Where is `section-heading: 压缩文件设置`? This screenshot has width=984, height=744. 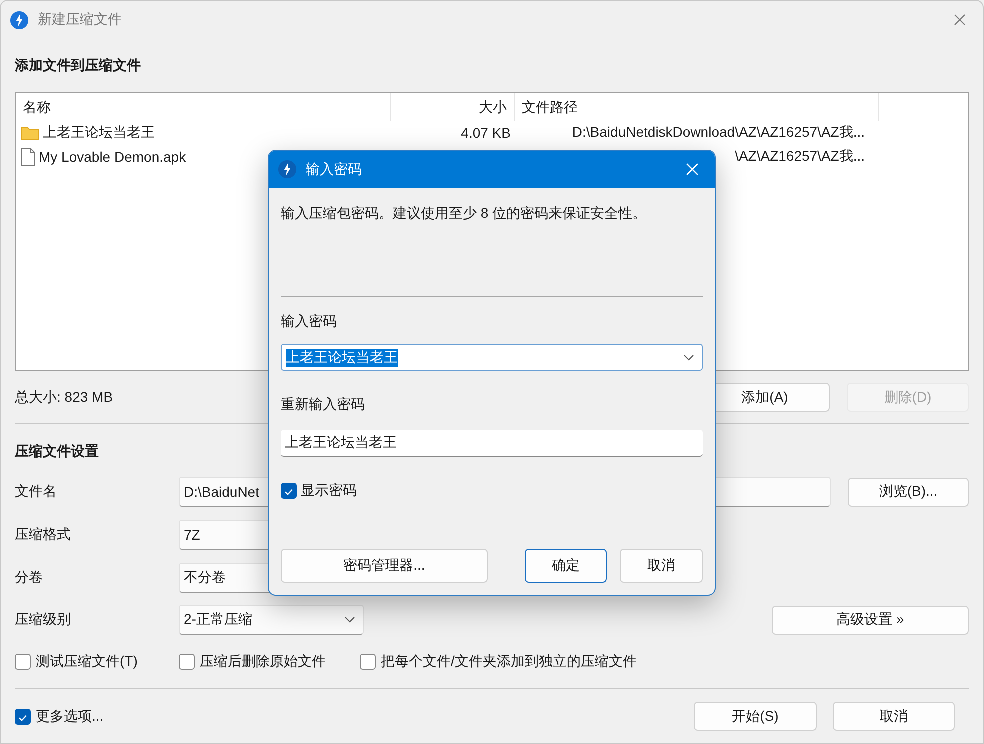
section-heading: 压缩文件设置 is located at coordinates (57, 451).